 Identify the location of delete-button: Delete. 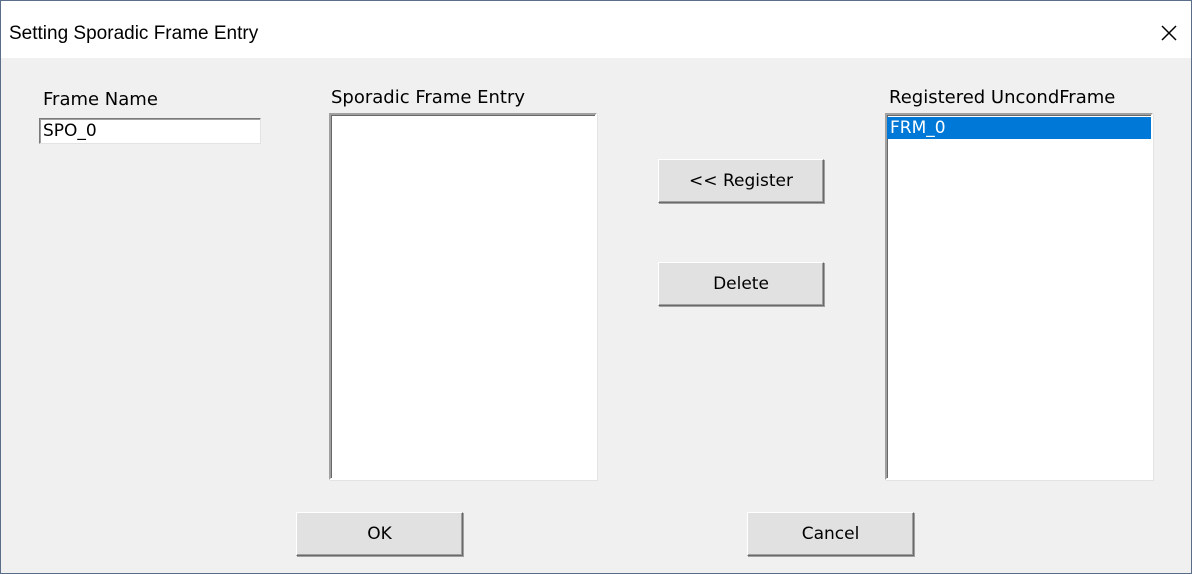
(741, 284).